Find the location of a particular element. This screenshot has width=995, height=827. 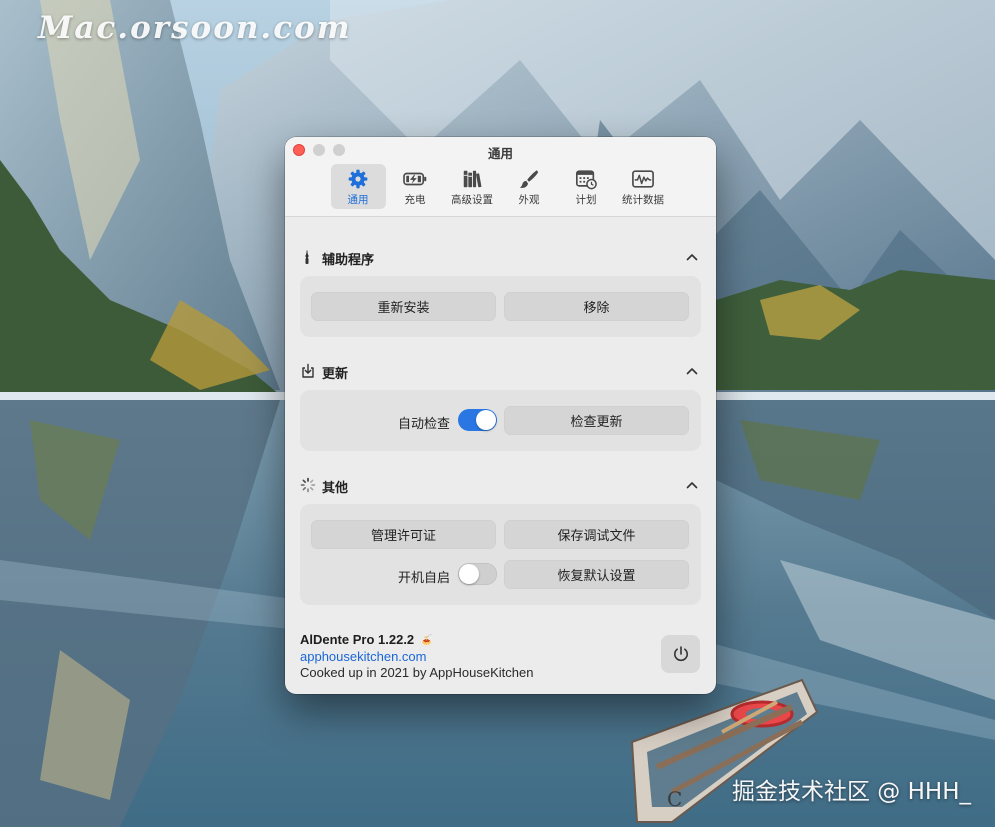

helper-section: 辅助程序 重新安装 移除 is located at coordinates (500, 292).